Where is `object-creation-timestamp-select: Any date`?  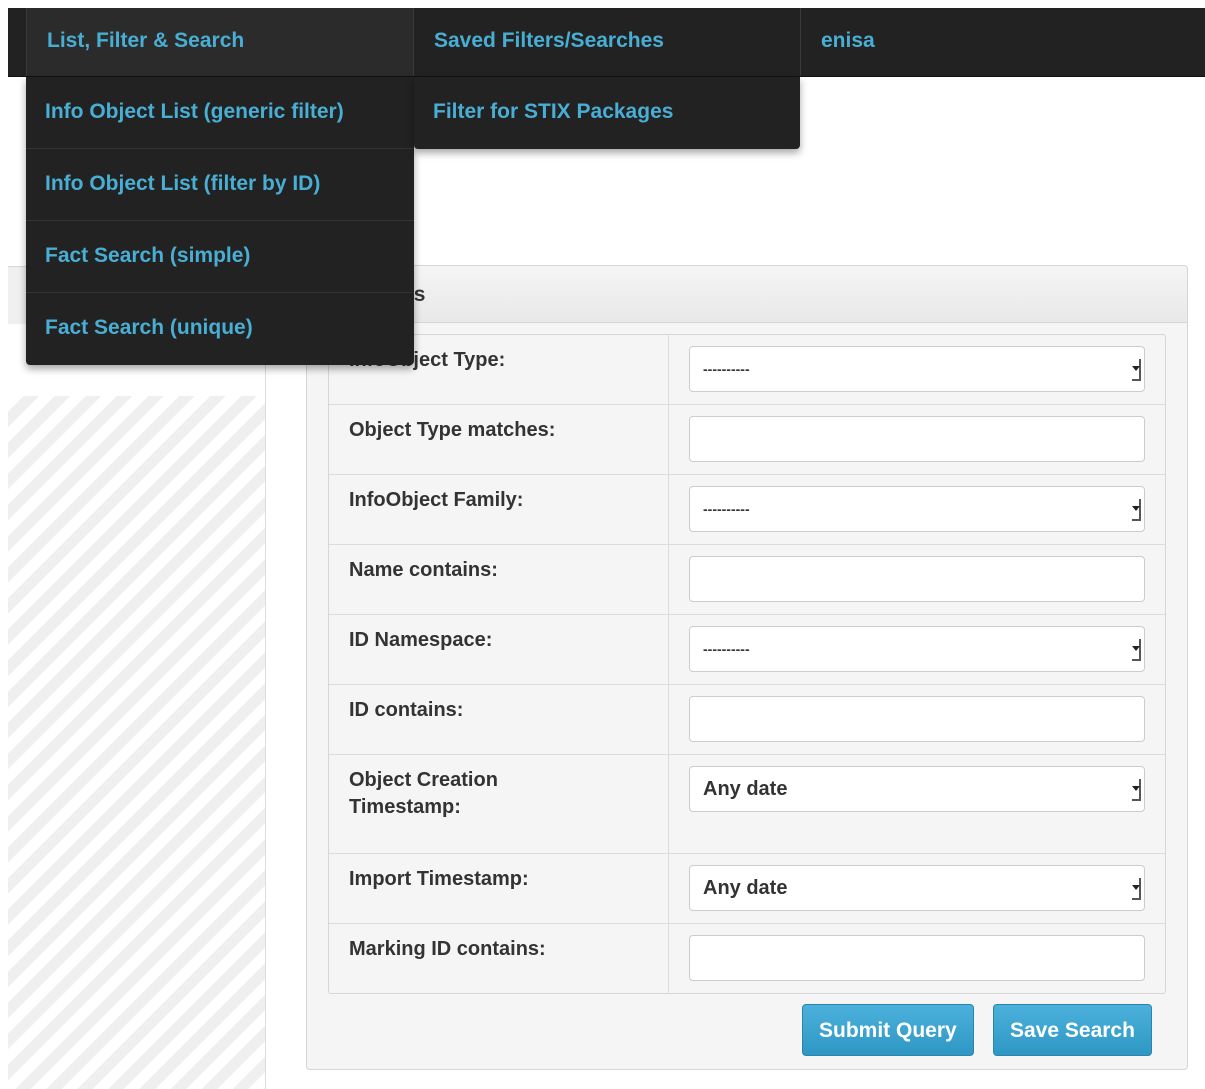
object-creation-timestamp-select: Any date is located at coordinates (917, 789).